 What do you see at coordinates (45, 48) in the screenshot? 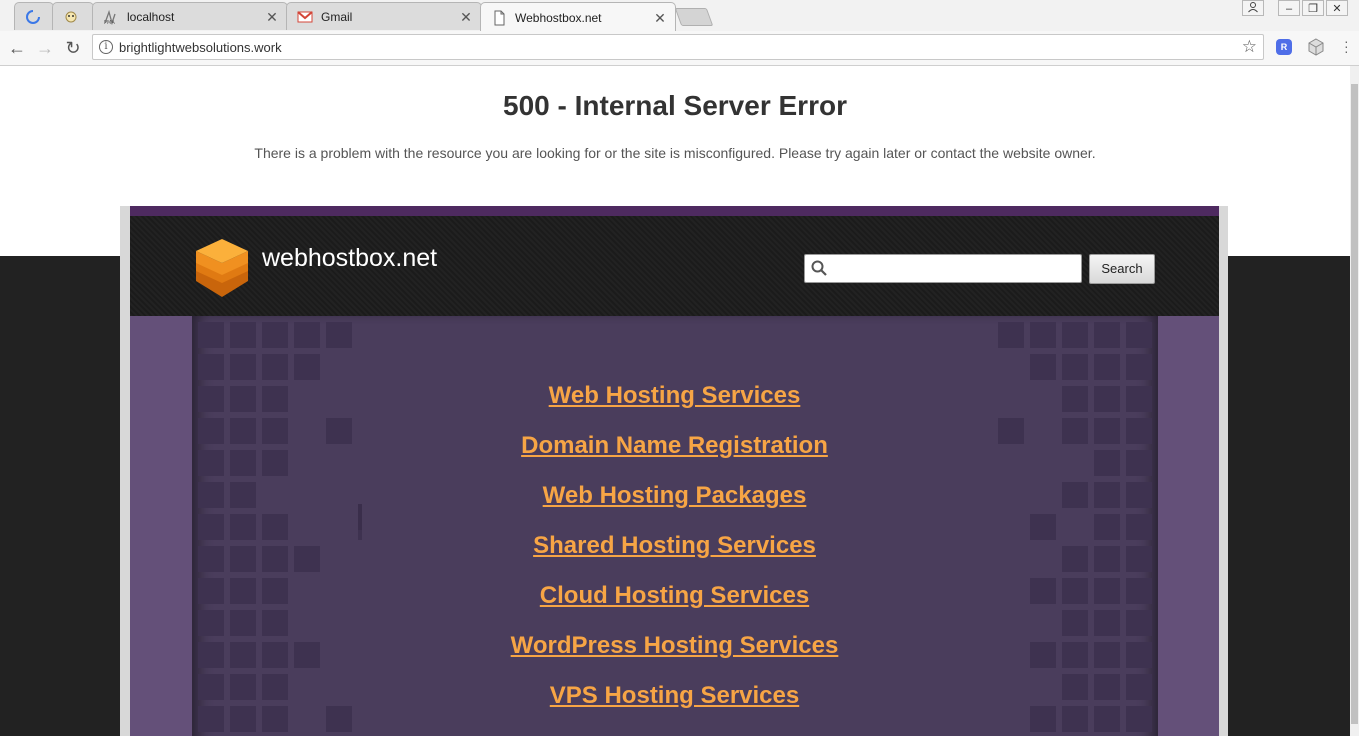
I see `forward-arrow-icon: →` at bounding box center [45, 48].